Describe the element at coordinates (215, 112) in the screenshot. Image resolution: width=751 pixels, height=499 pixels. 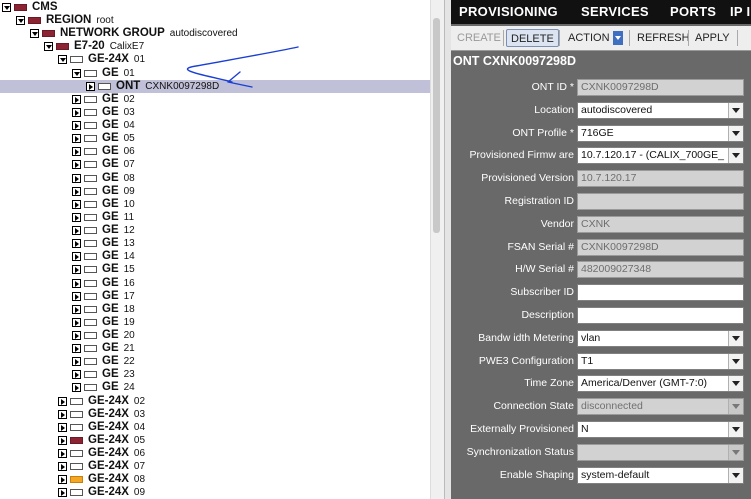
I see `tree-node: GE 03` at that location.